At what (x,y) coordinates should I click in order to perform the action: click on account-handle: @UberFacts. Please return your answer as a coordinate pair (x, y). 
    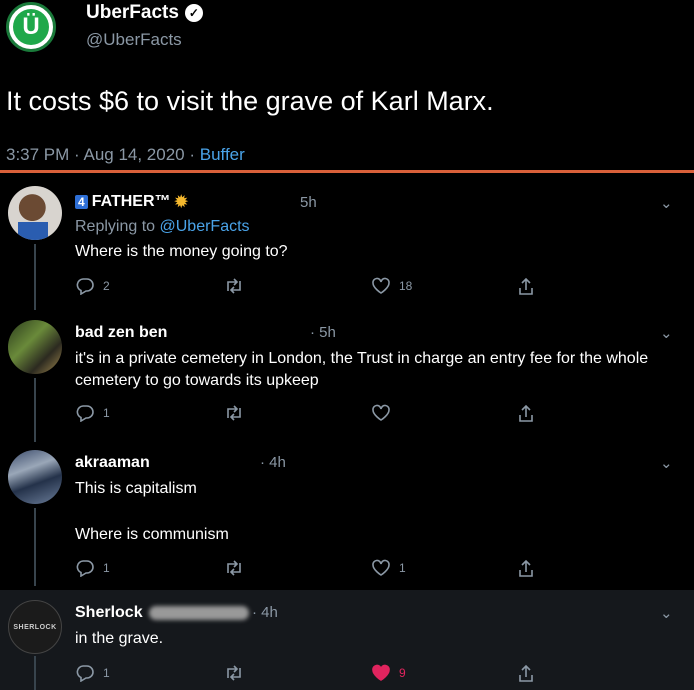
    Looking at the image, I should click on (134, 40).